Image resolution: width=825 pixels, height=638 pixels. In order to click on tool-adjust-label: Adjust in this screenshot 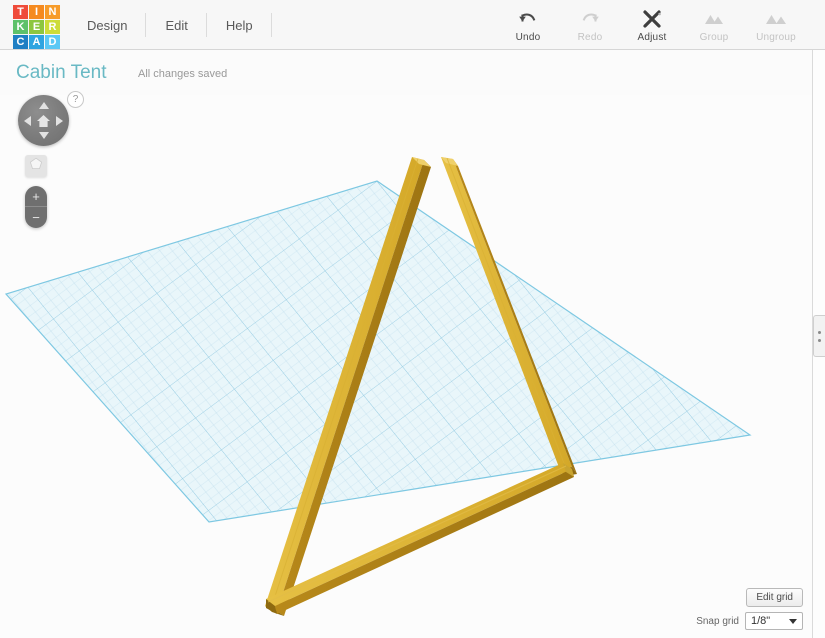, I will do `click(652, 37)`.